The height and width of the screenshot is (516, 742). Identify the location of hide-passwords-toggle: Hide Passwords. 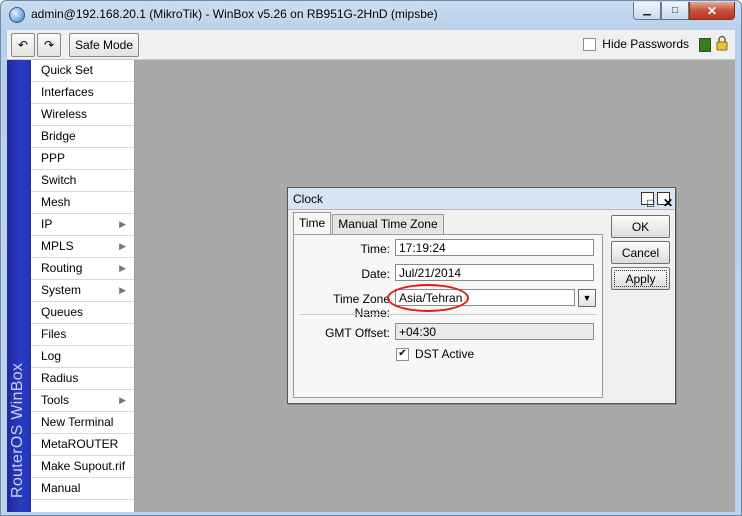
(636, 44).